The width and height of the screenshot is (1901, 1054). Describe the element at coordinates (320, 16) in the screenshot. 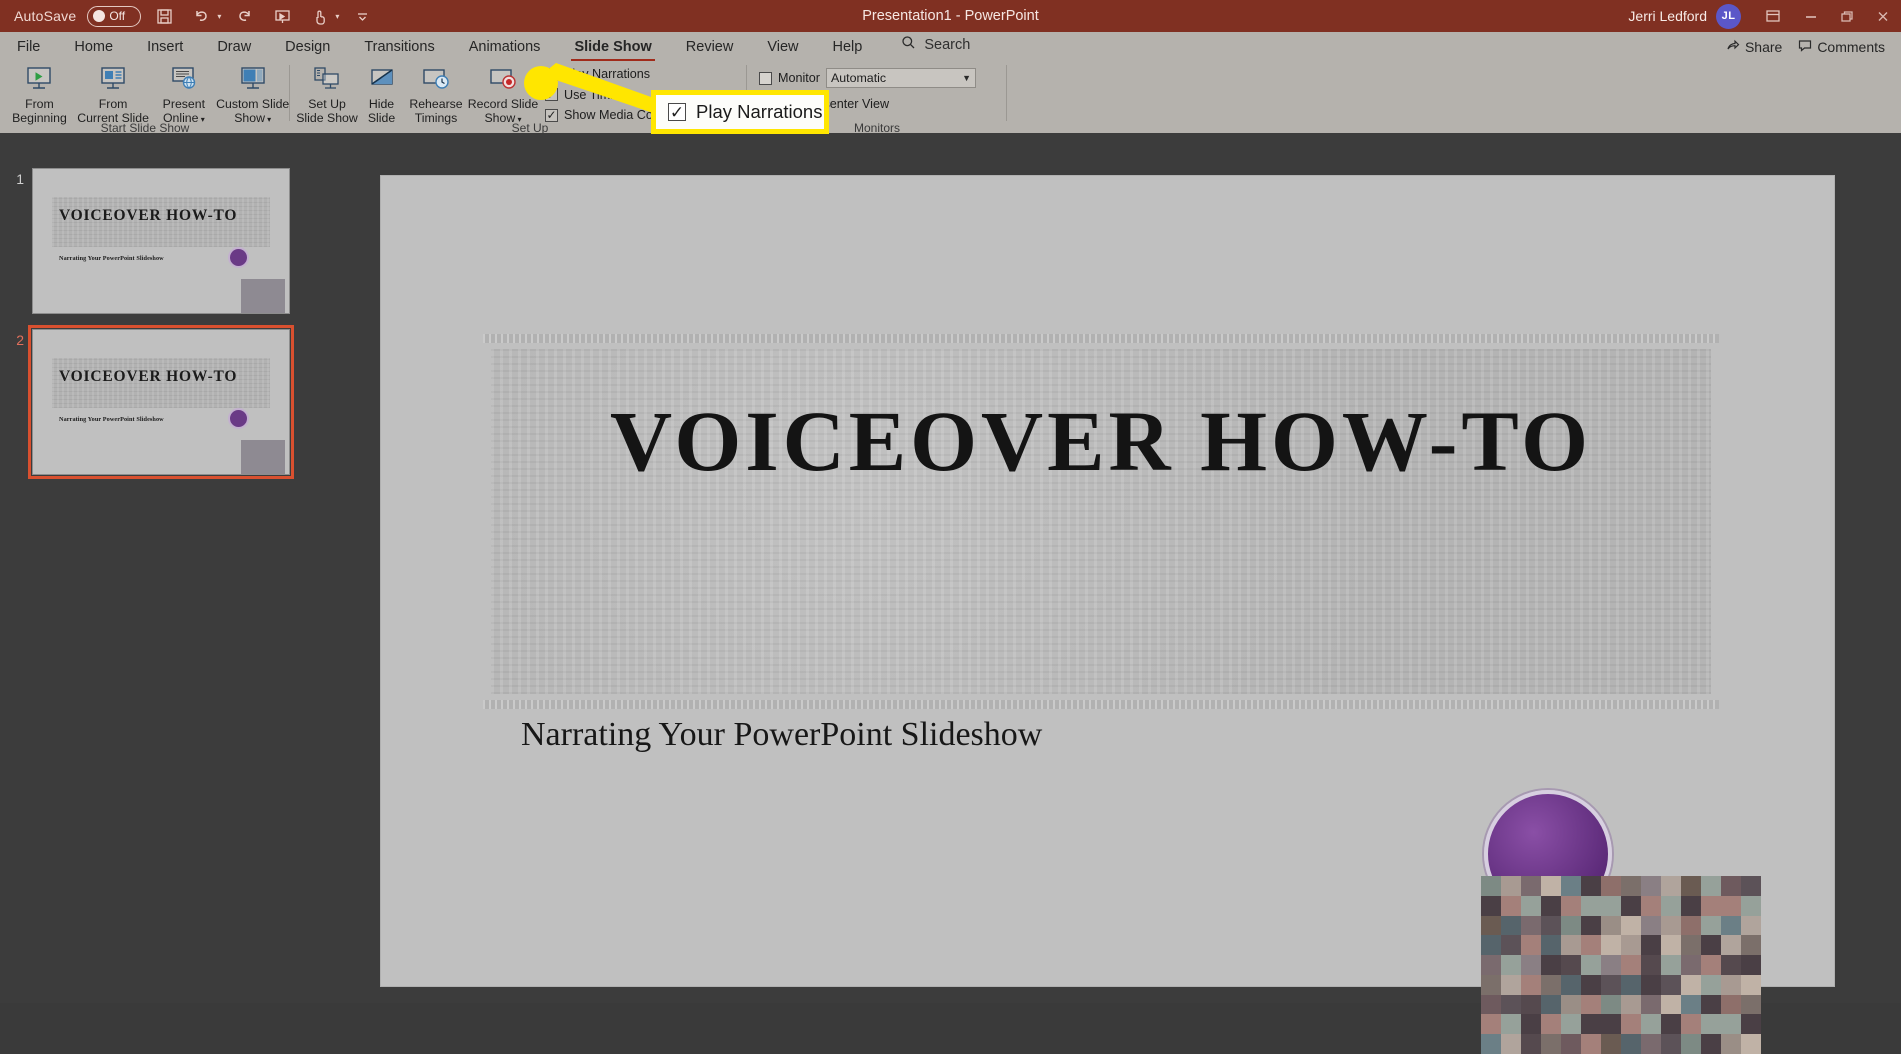

I see `touch-mode-icon` at that location.